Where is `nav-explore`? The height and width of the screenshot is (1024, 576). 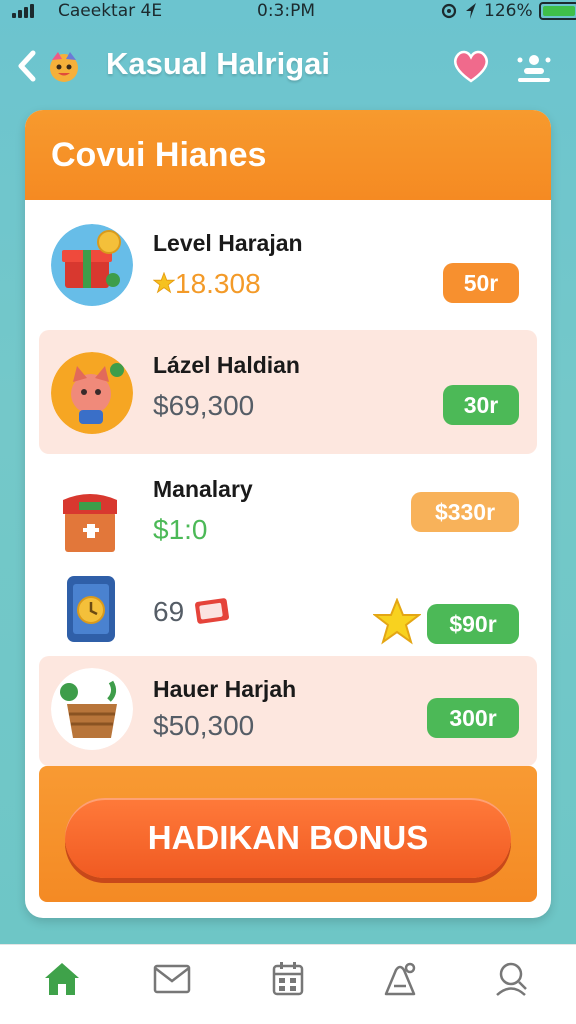
nav-explore is located at coordinates (400, 979).